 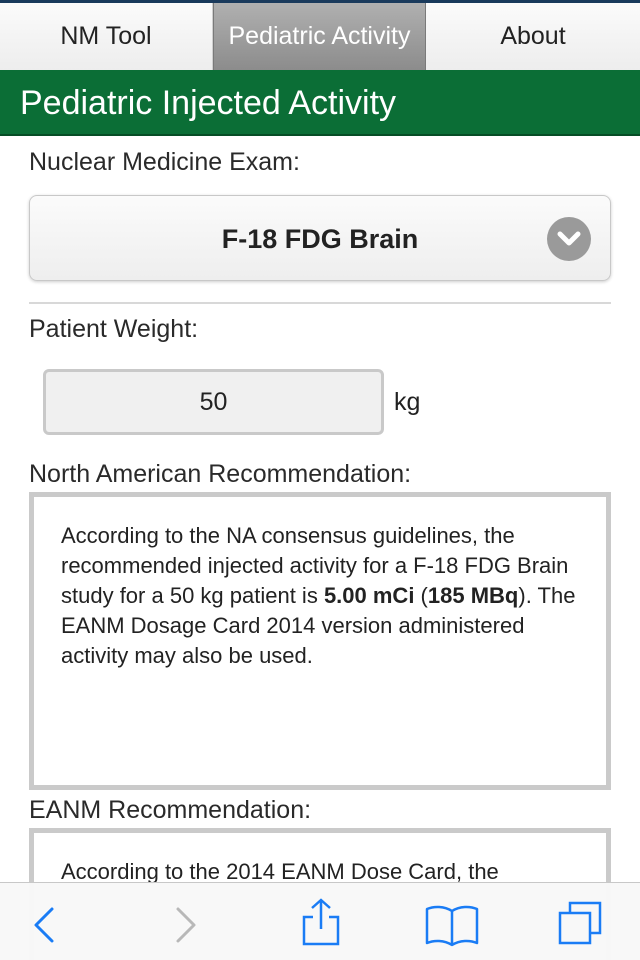 What do you see at coordinates (452, 925) in the screenshot?
I see `bookmarks-icon` at bounding box center [452, 925].